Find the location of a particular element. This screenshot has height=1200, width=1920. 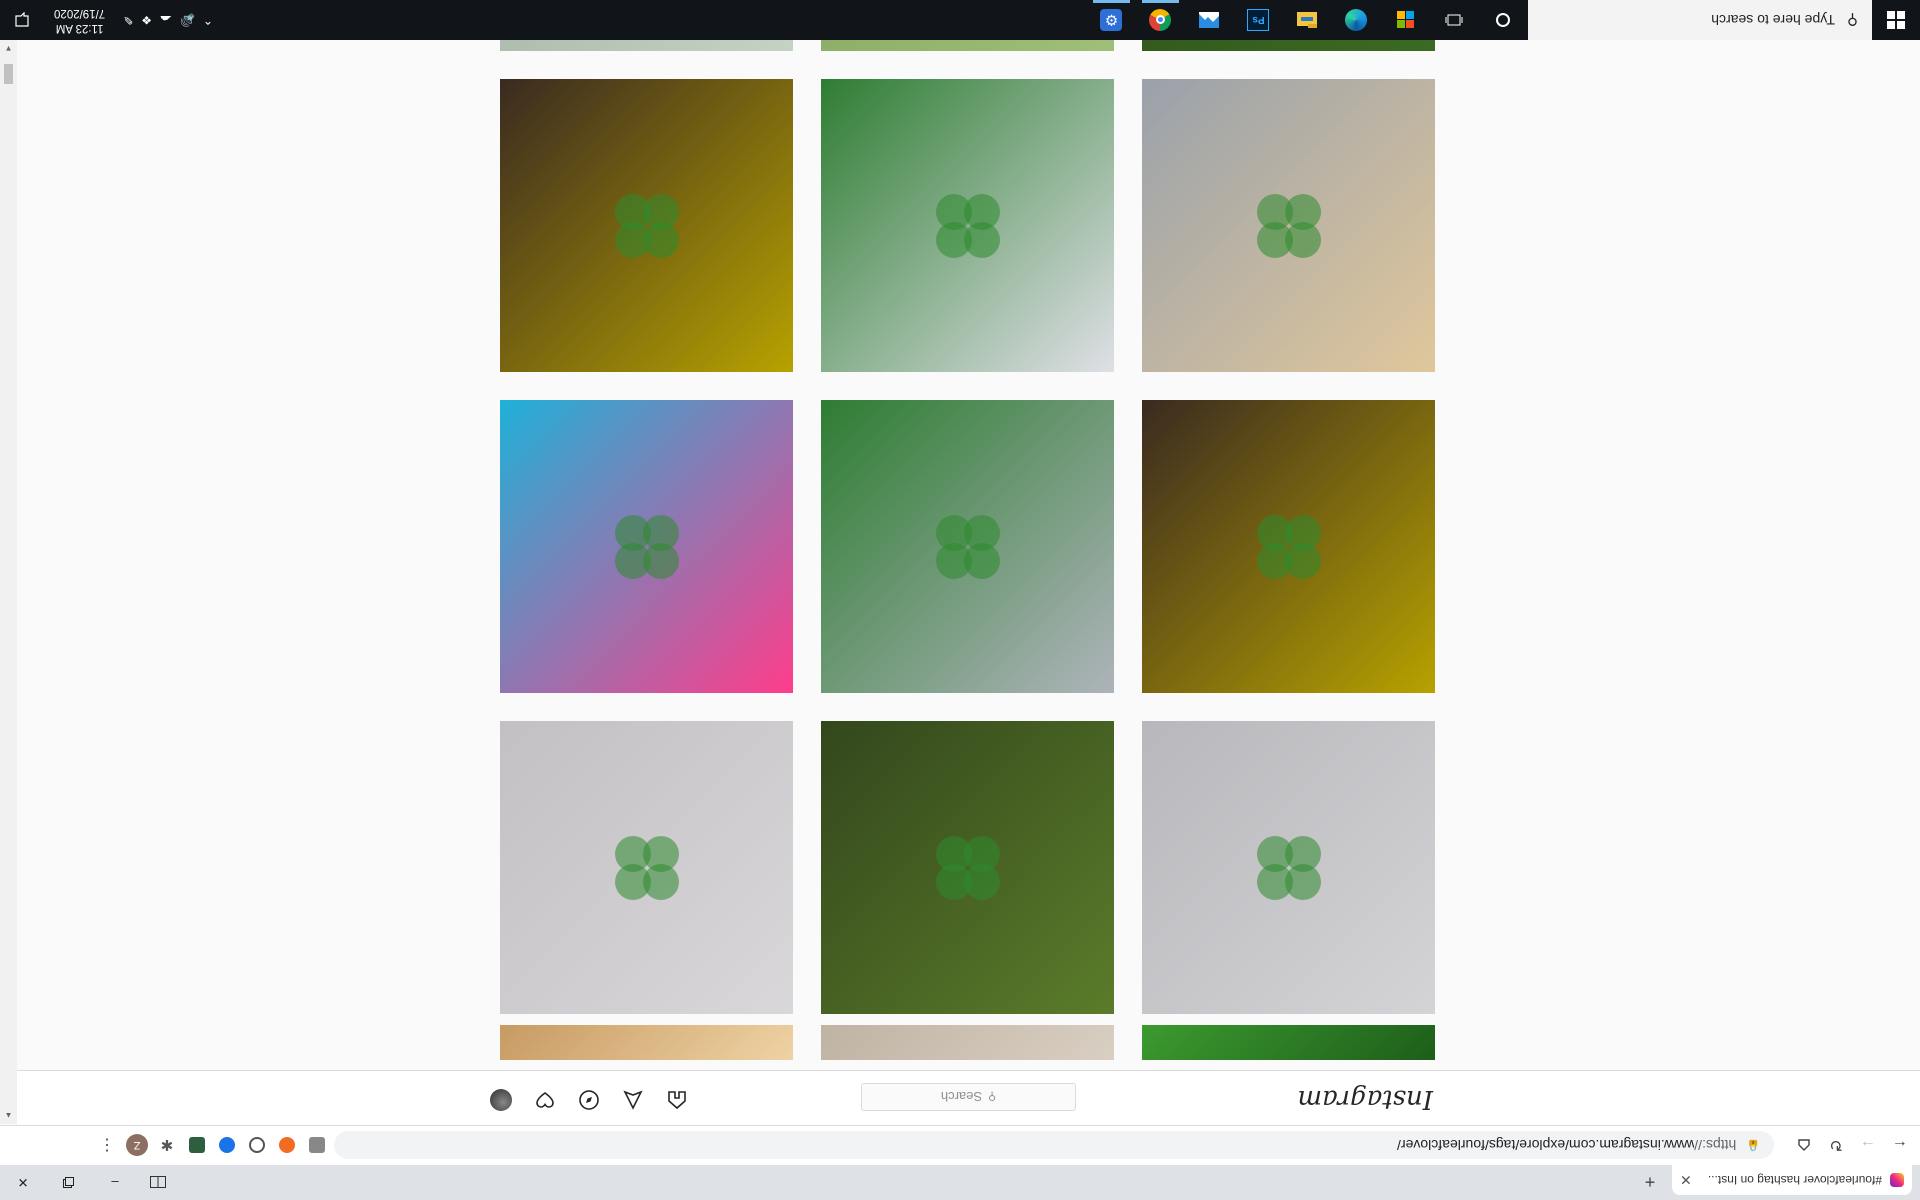

vertical-scrollbar: ▲ ▼ is located at coordinates (8, 582).